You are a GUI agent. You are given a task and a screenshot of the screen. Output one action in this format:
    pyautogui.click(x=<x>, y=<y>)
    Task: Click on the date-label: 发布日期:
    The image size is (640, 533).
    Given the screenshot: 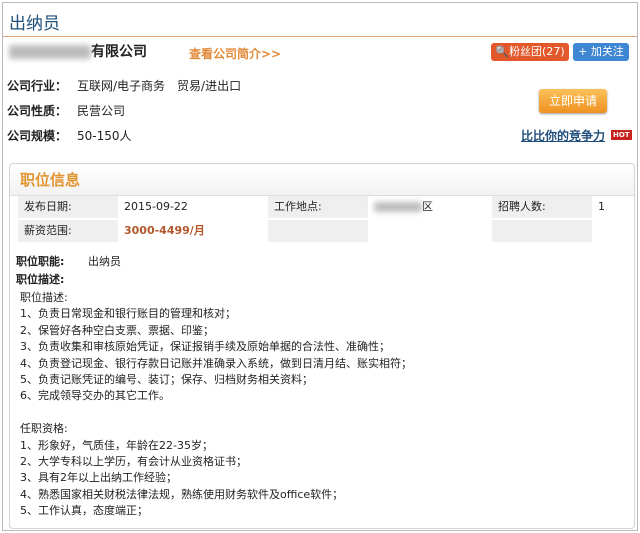 What is the action you would take?
    pyautogui.click(x=68, y=207)
    